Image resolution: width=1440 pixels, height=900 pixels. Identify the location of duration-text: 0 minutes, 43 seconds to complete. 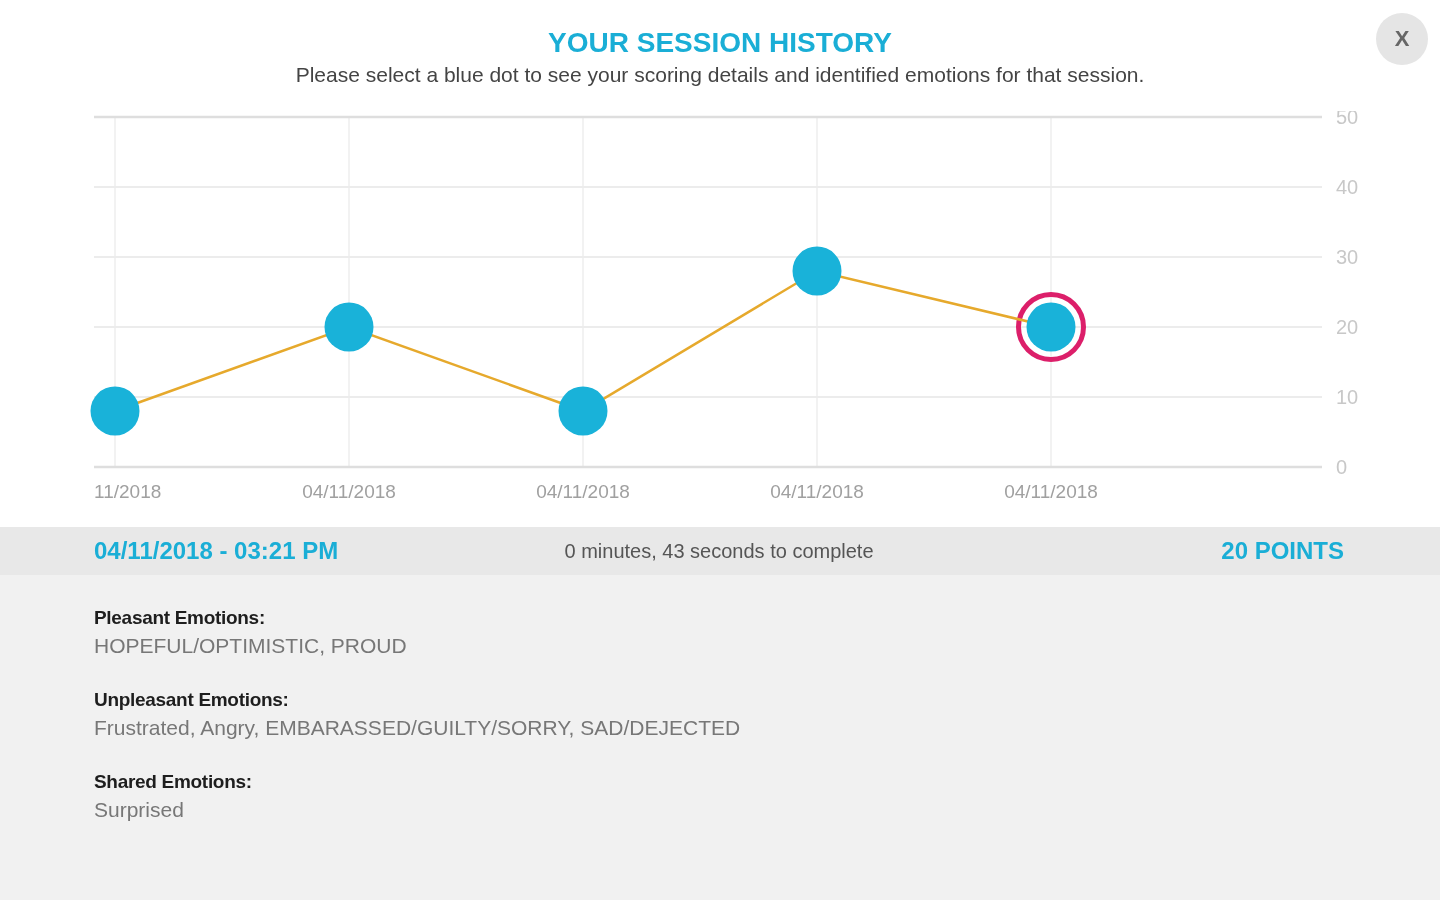
(719, 551).